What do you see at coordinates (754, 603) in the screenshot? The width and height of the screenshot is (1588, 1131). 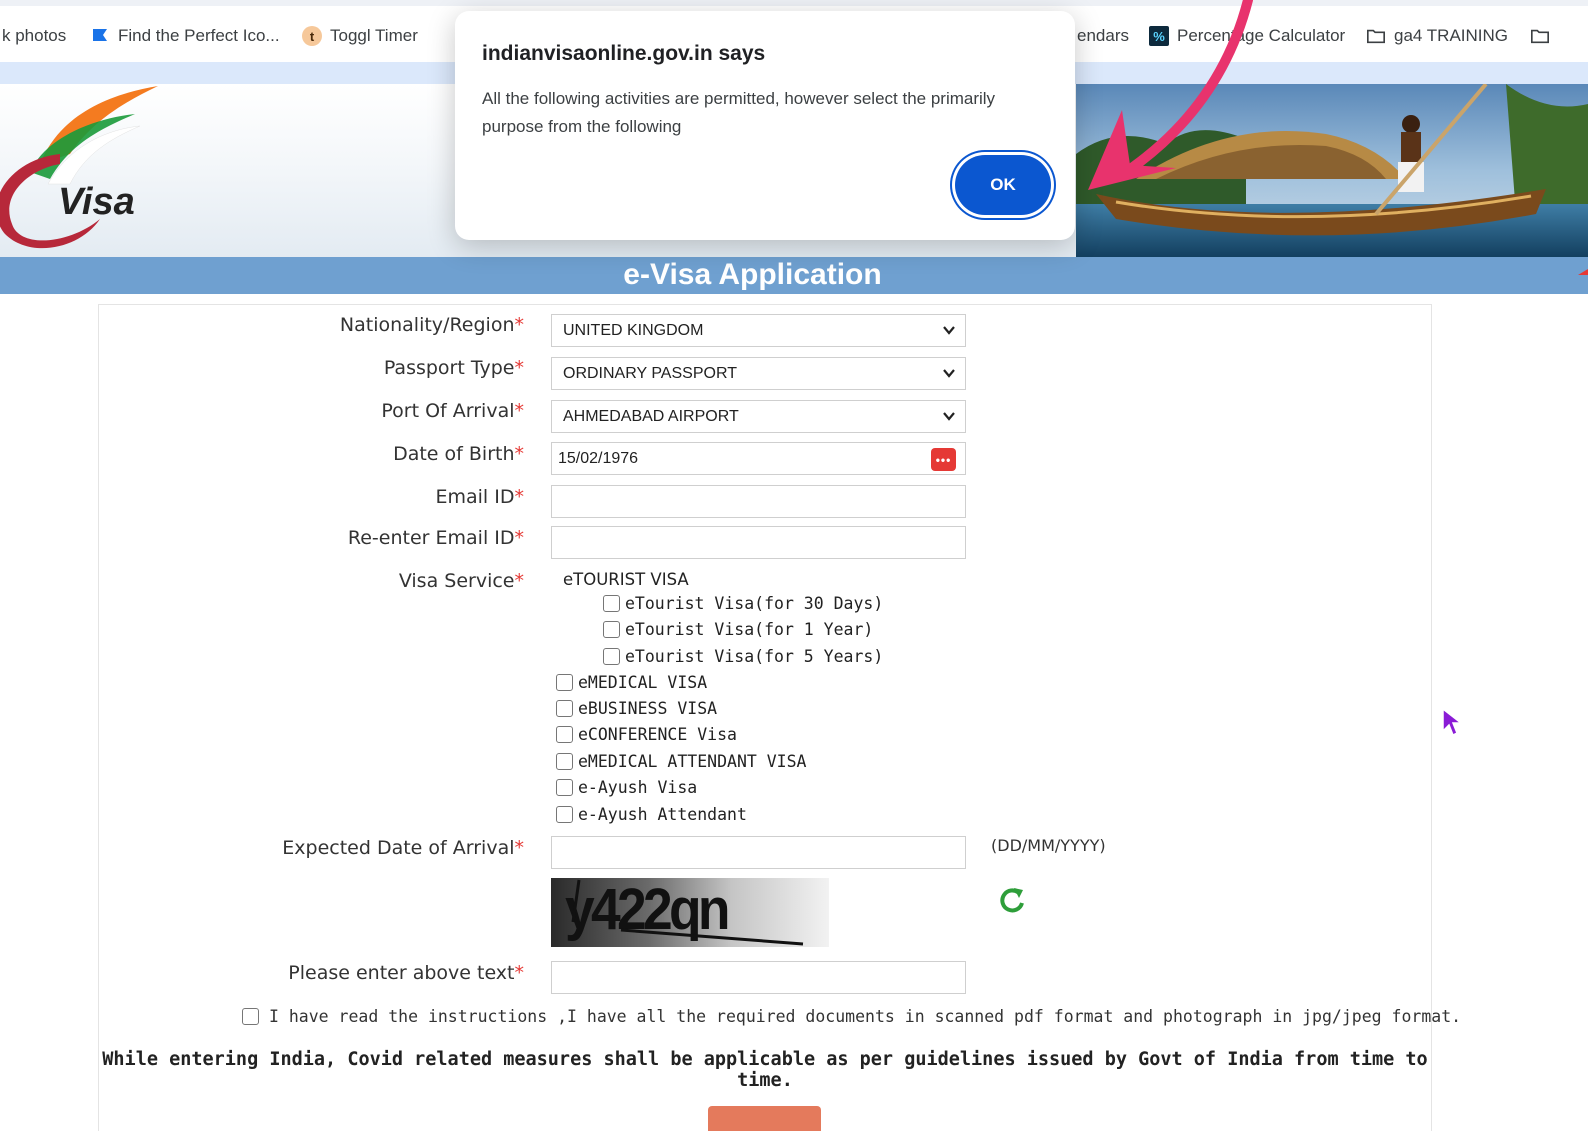 I see `option-label: eTourist Visa(for 30 Days)` at bounding box center [754, 603].